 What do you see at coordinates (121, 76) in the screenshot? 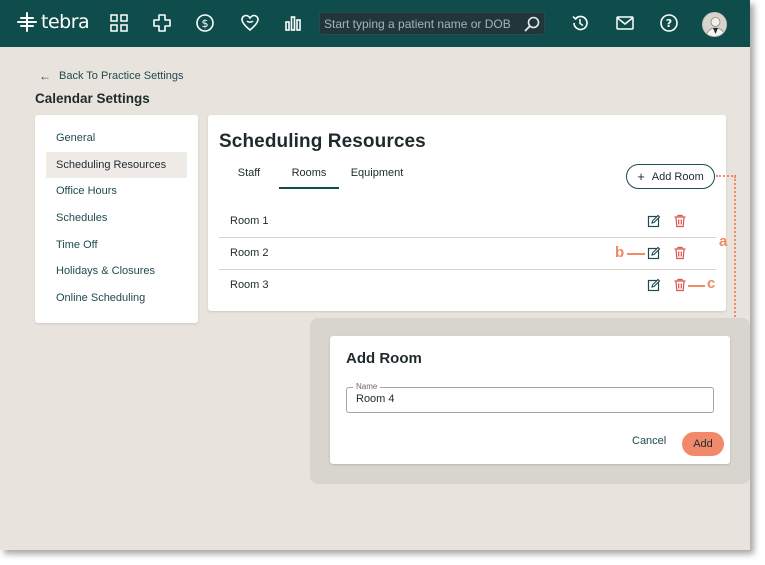
I see `back-link-label: Back To Practice Settings` at bounding box center [121, 76].